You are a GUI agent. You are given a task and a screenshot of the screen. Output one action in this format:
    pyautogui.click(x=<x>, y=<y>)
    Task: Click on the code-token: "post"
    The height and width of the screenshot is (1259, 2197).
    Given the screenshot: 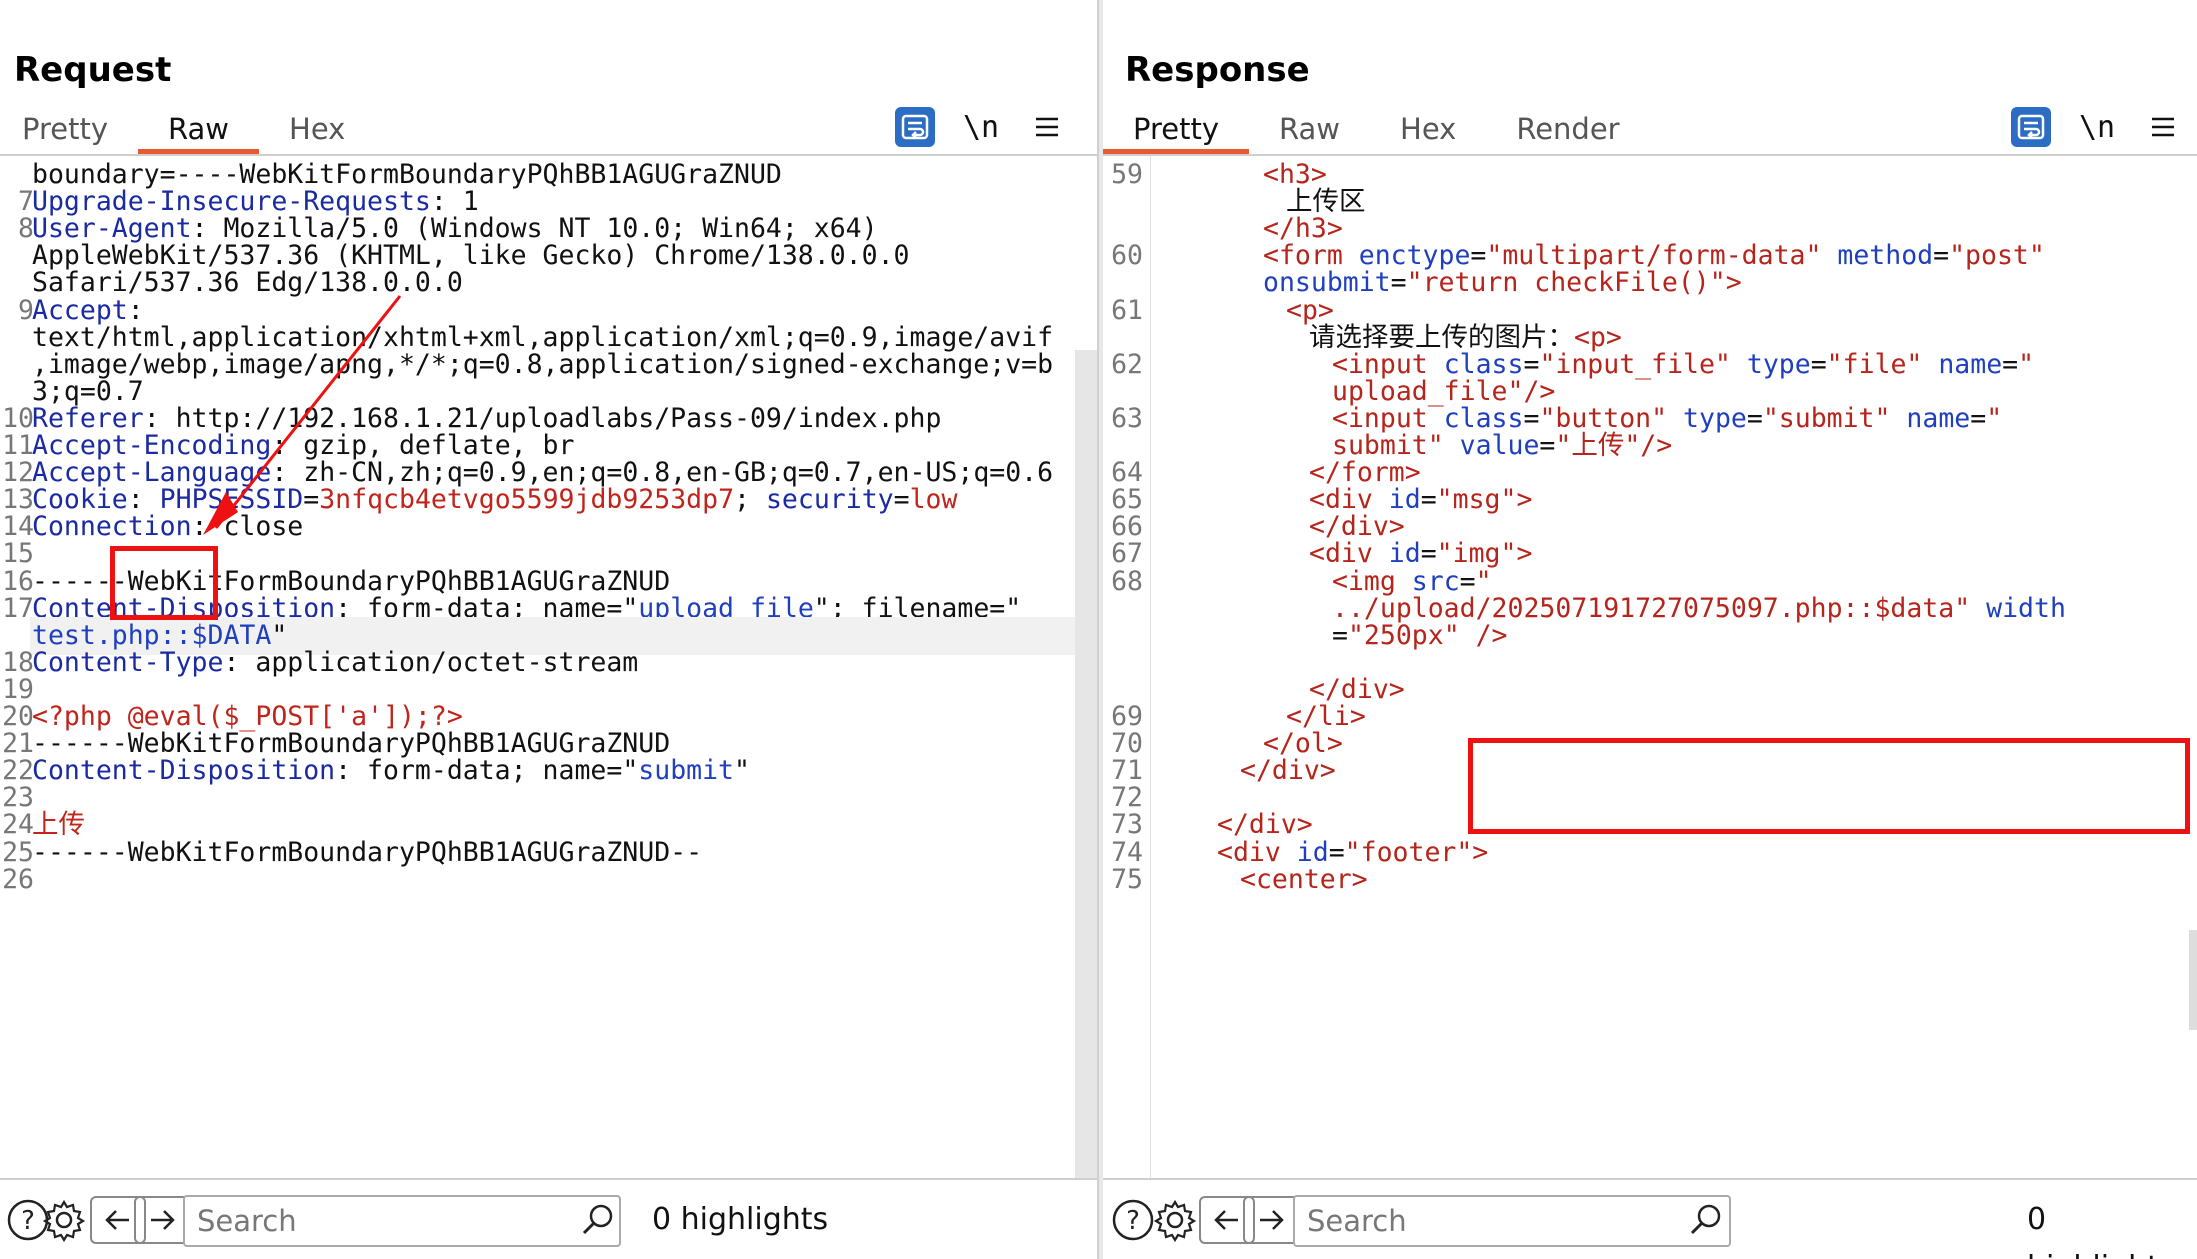 What is the action you would take?
    pyautogui.click(x=1997, y=256)
    